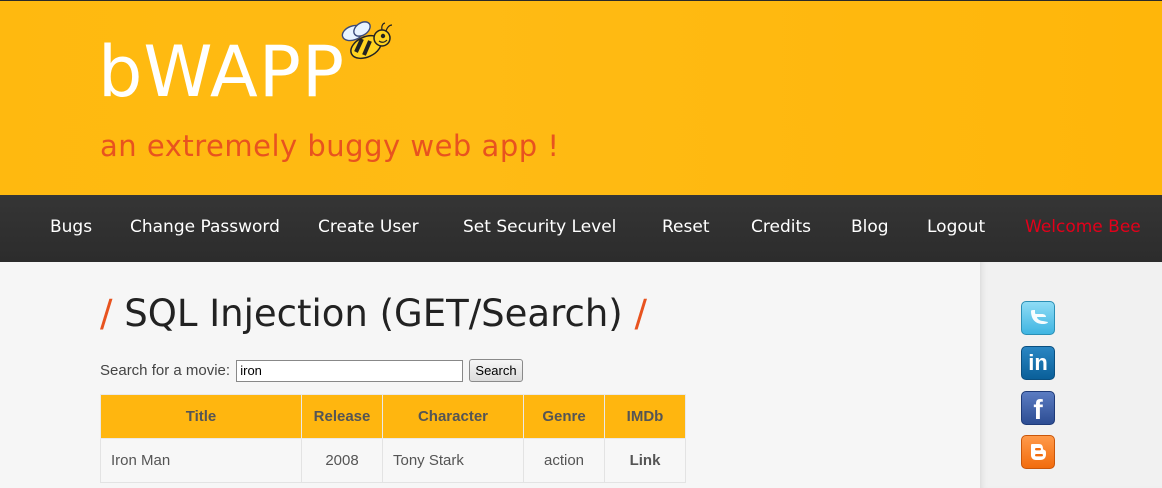 This screenshot has height=488, width=1162. I want to click on twitter-icon, so click(1038, 318).